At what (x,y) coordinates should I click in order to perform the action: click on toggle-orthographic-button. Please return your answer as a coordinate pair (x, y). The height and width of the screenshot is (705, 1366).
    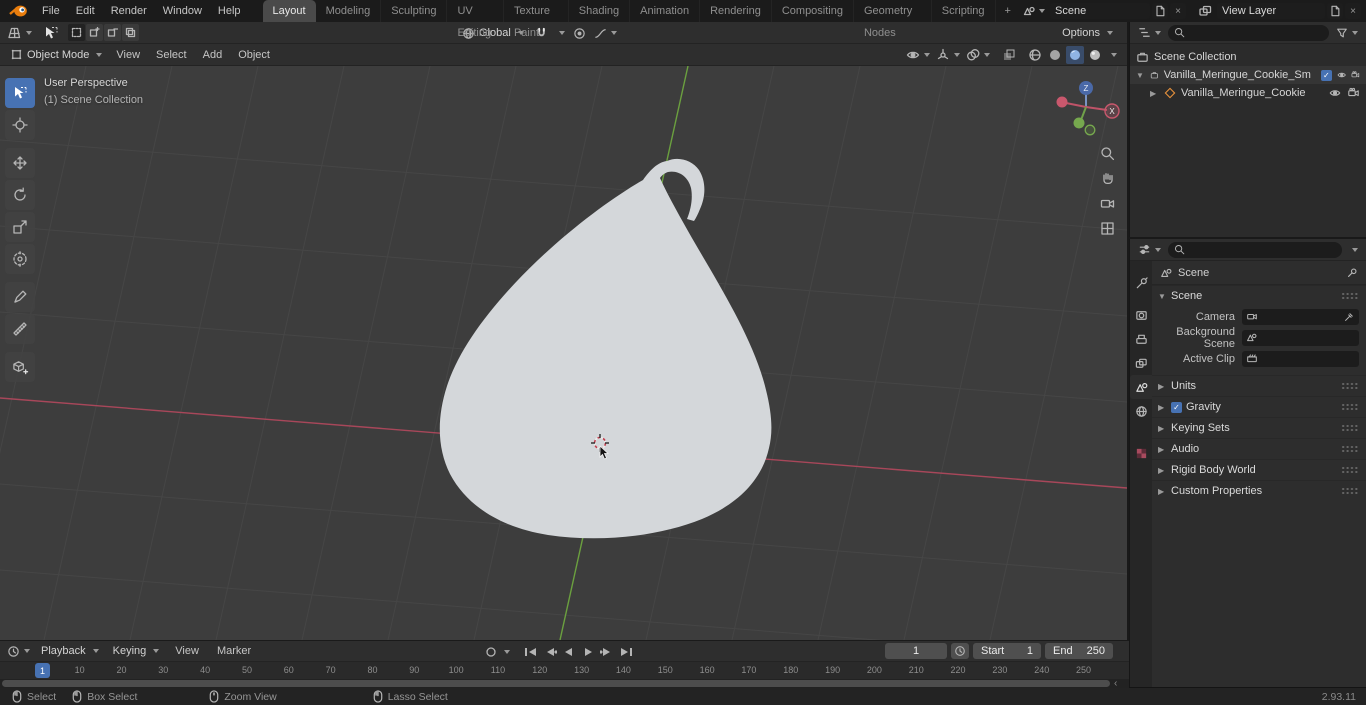
    Looking at the image, I should click on (1107, 228).